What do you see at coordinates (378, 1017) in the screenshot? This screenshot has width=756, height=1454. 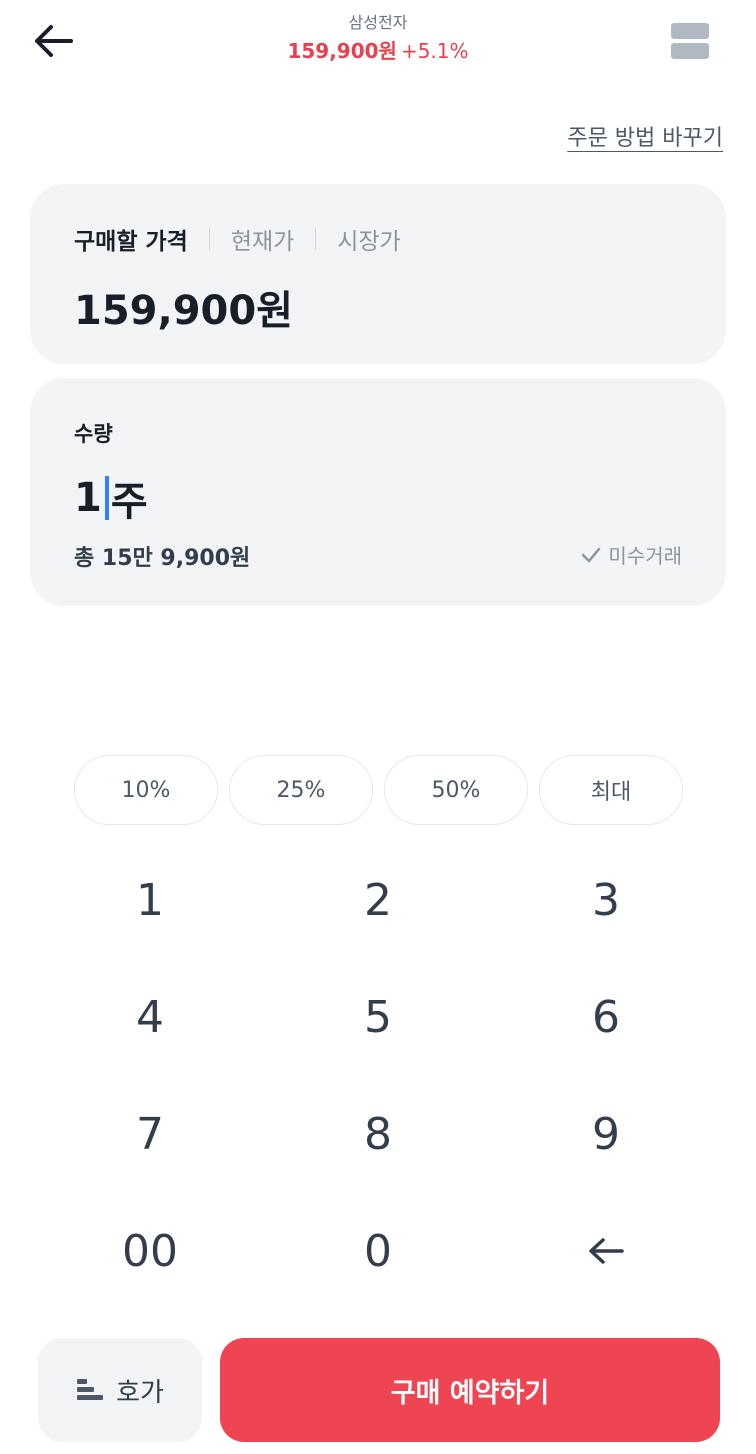 I see `key-5: 5` at bounding box center [378, 1017].